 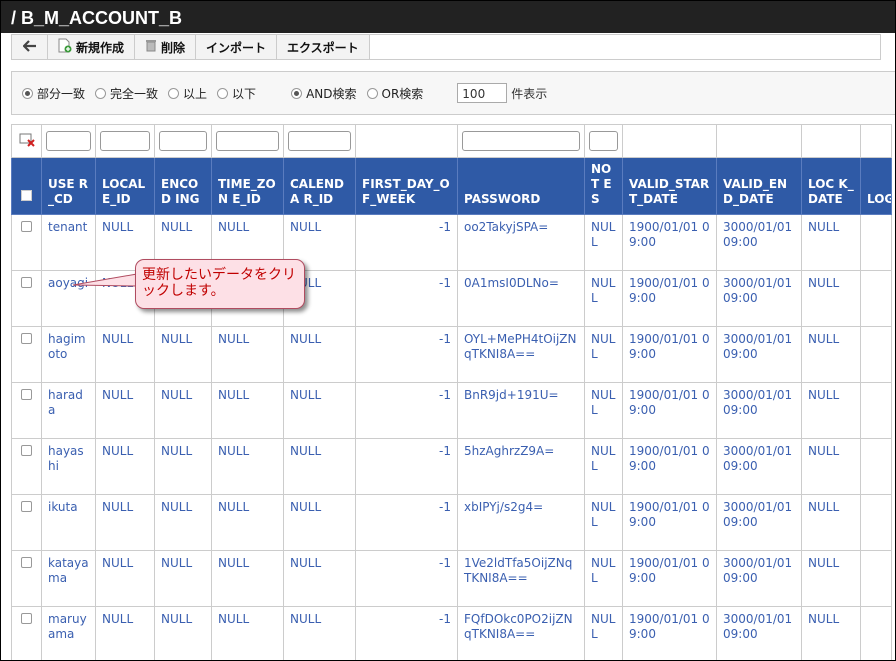 I want to click on table-cell: hagimoto, so click(x=68, y=354).